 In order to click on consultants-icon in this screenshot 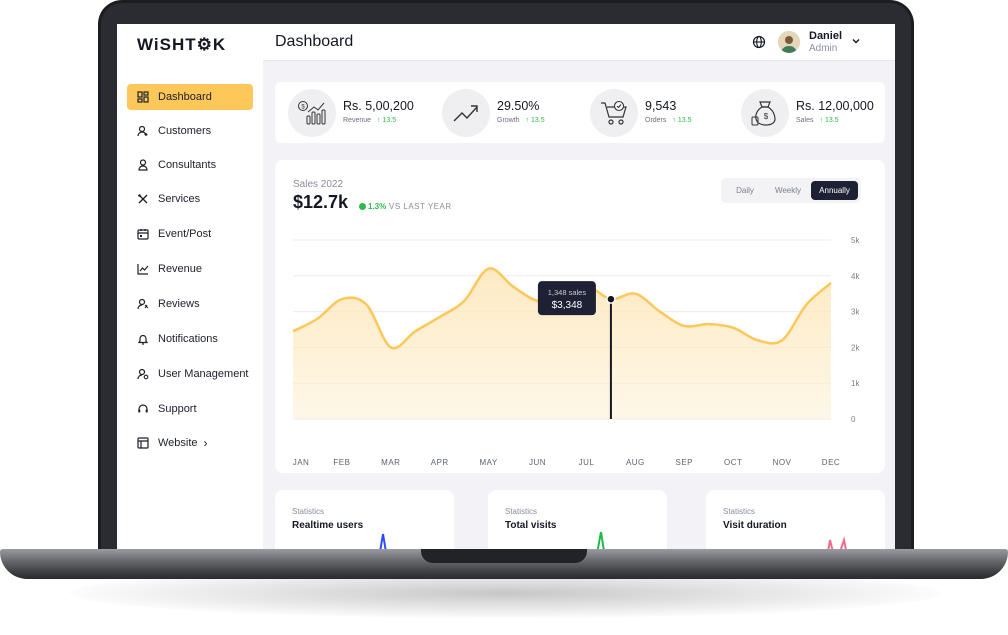, I will do `click(143, 165)`.